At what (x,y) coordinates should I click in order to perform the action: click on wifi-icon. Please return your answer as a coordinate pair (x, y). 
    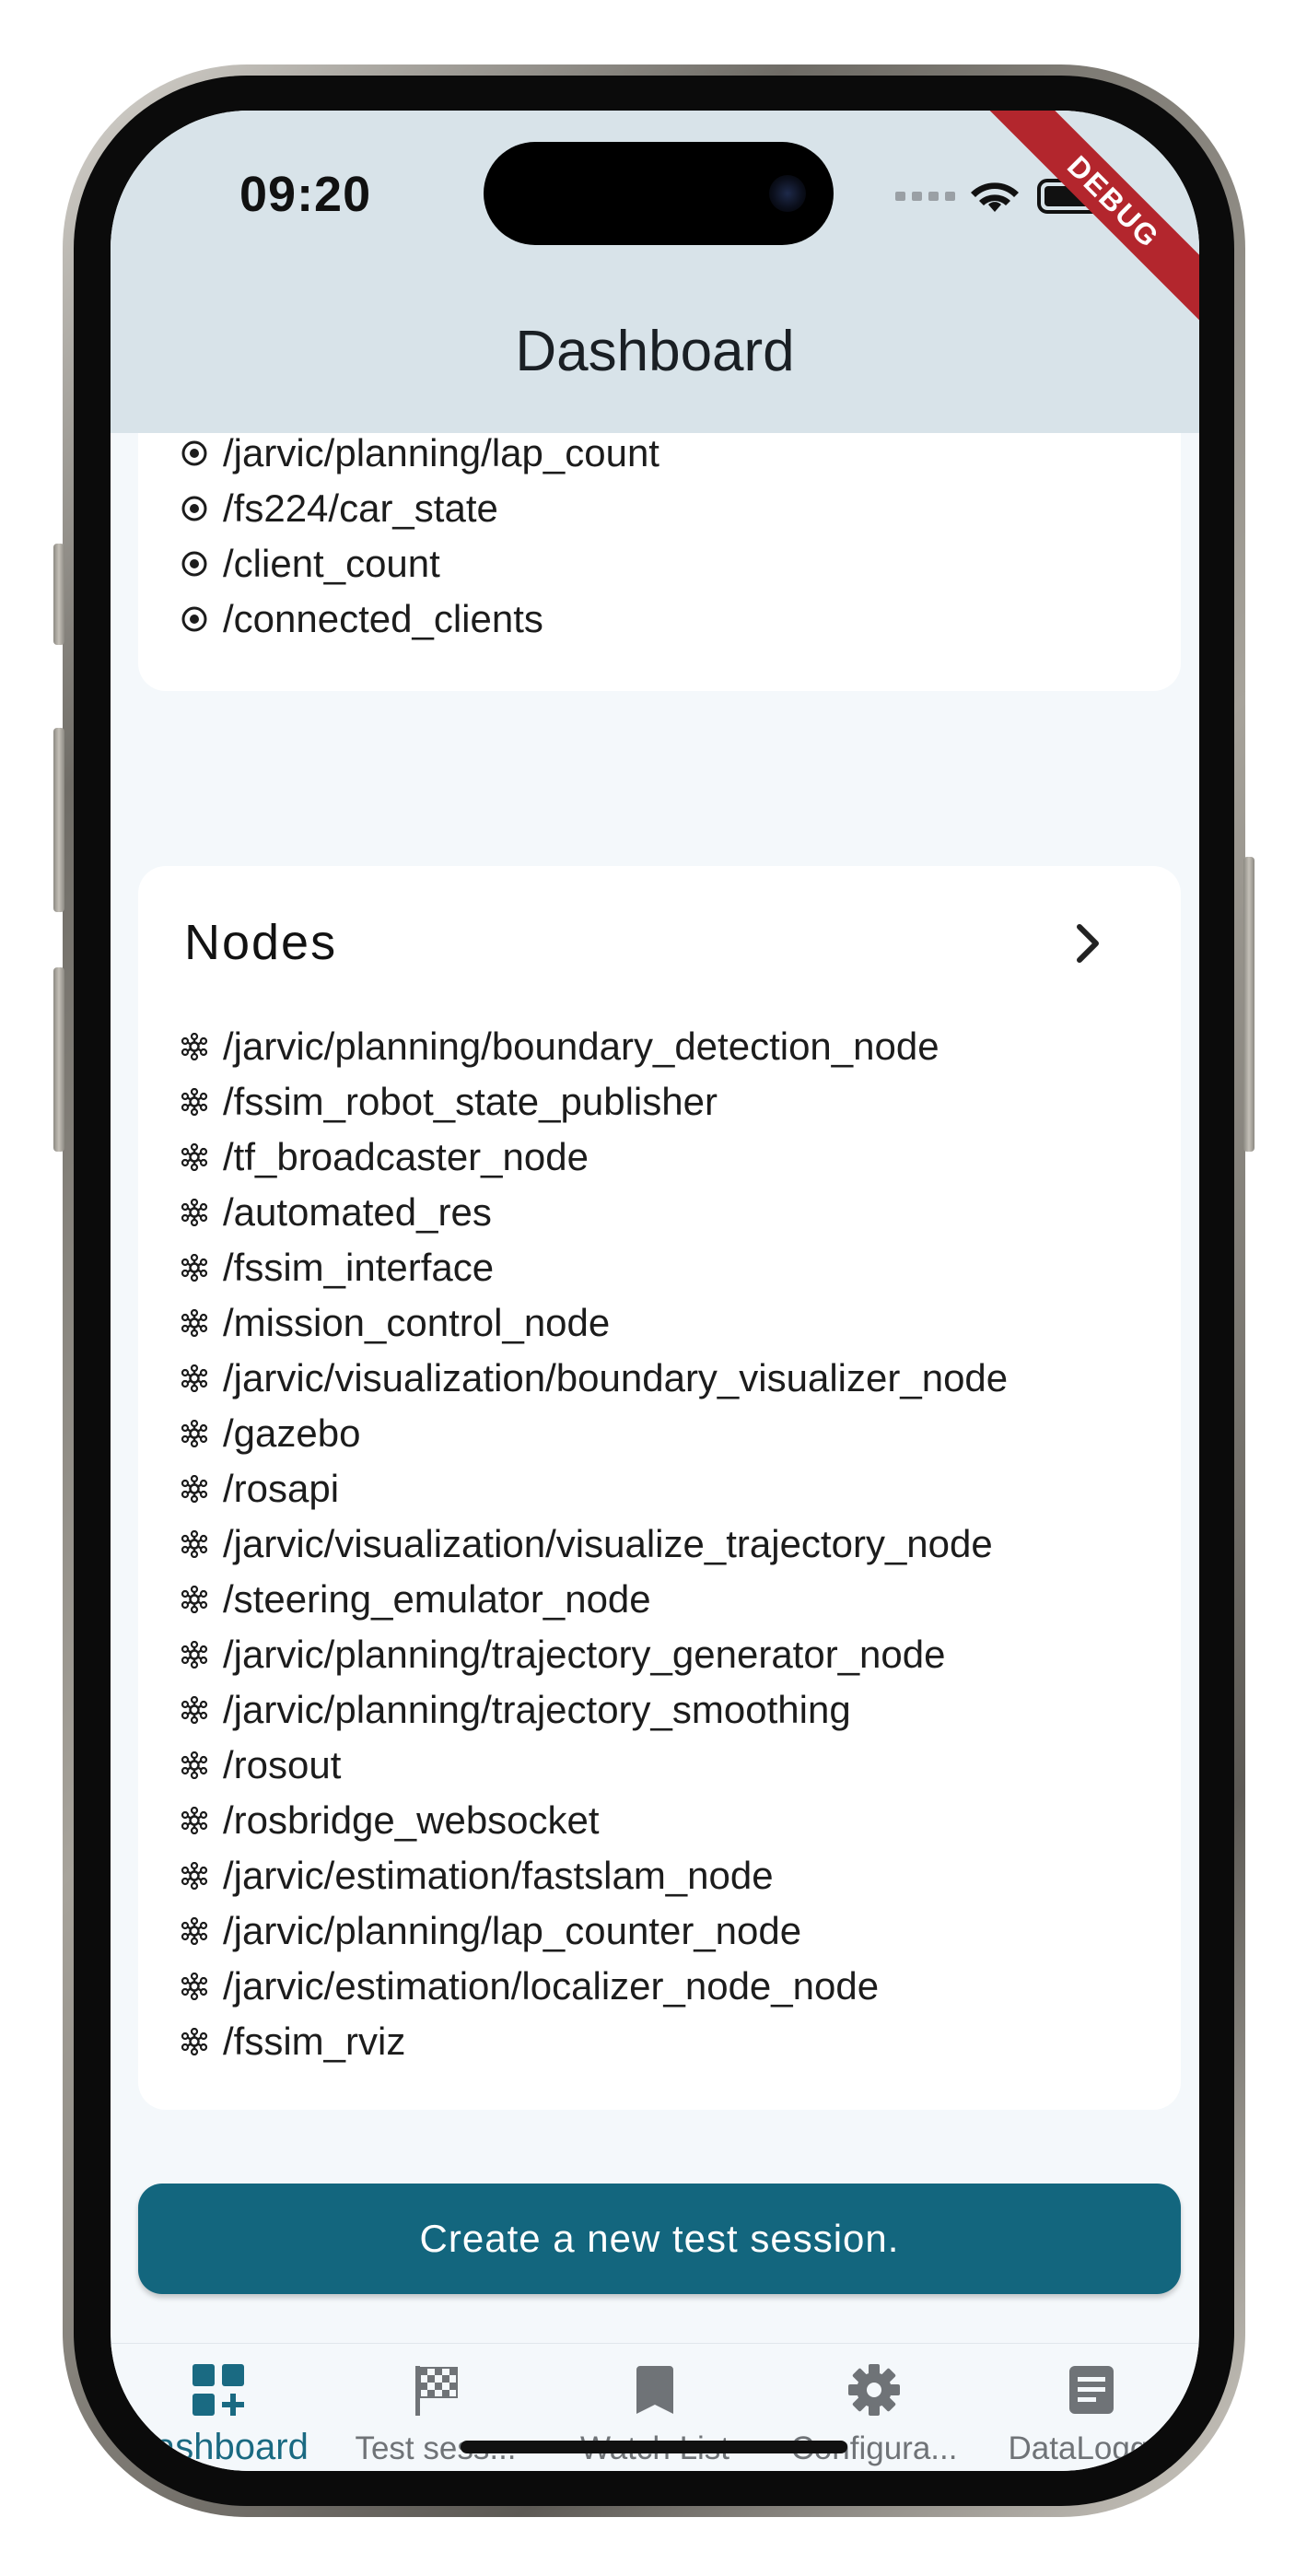
    Looking at the image, I should click on (995, 197).